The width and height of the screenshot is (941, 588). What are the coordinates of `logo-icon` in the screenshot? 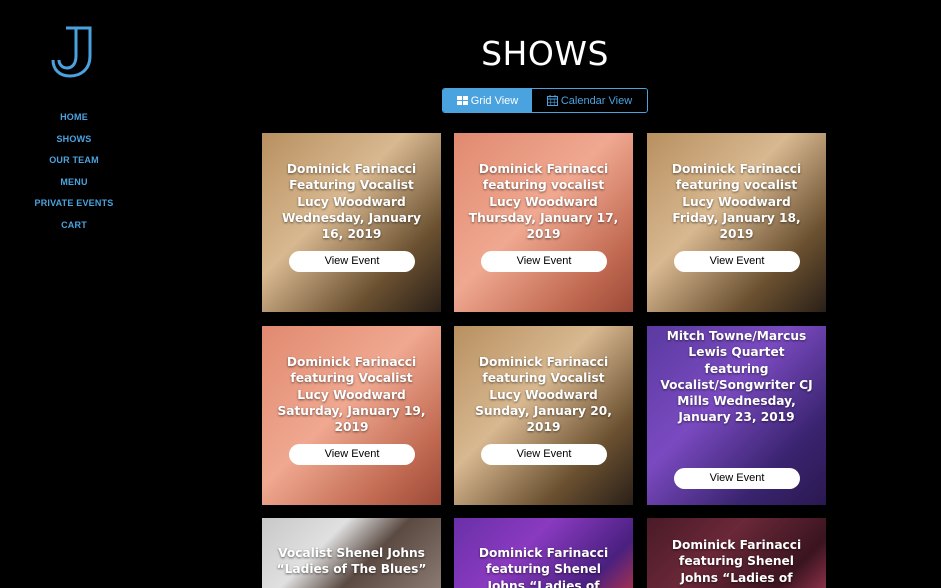 It's located at (71, 52).